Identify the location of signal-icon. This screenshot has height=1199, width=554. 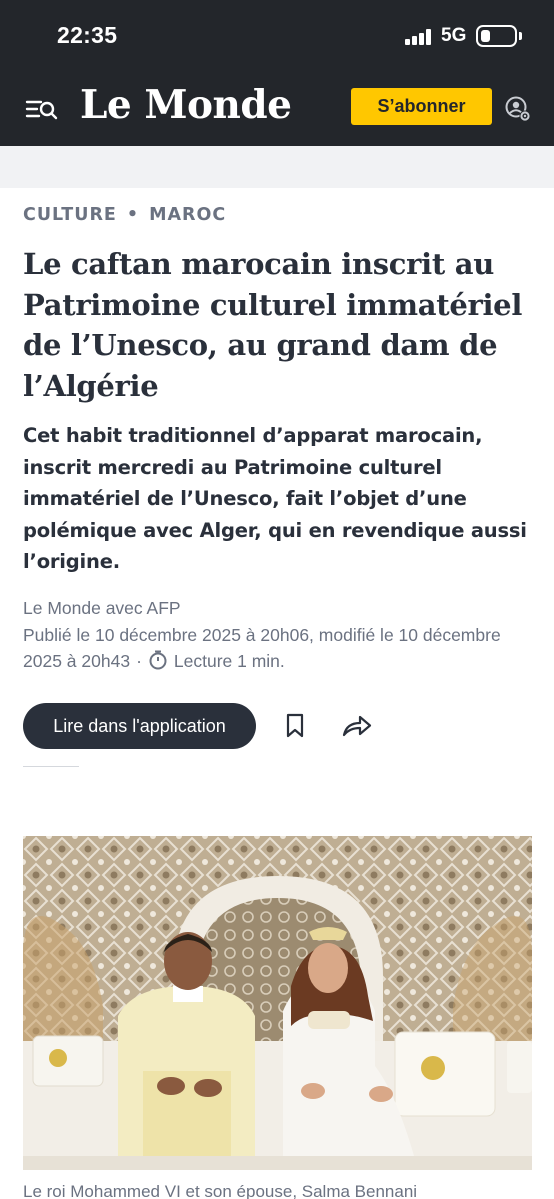
(419, 37).